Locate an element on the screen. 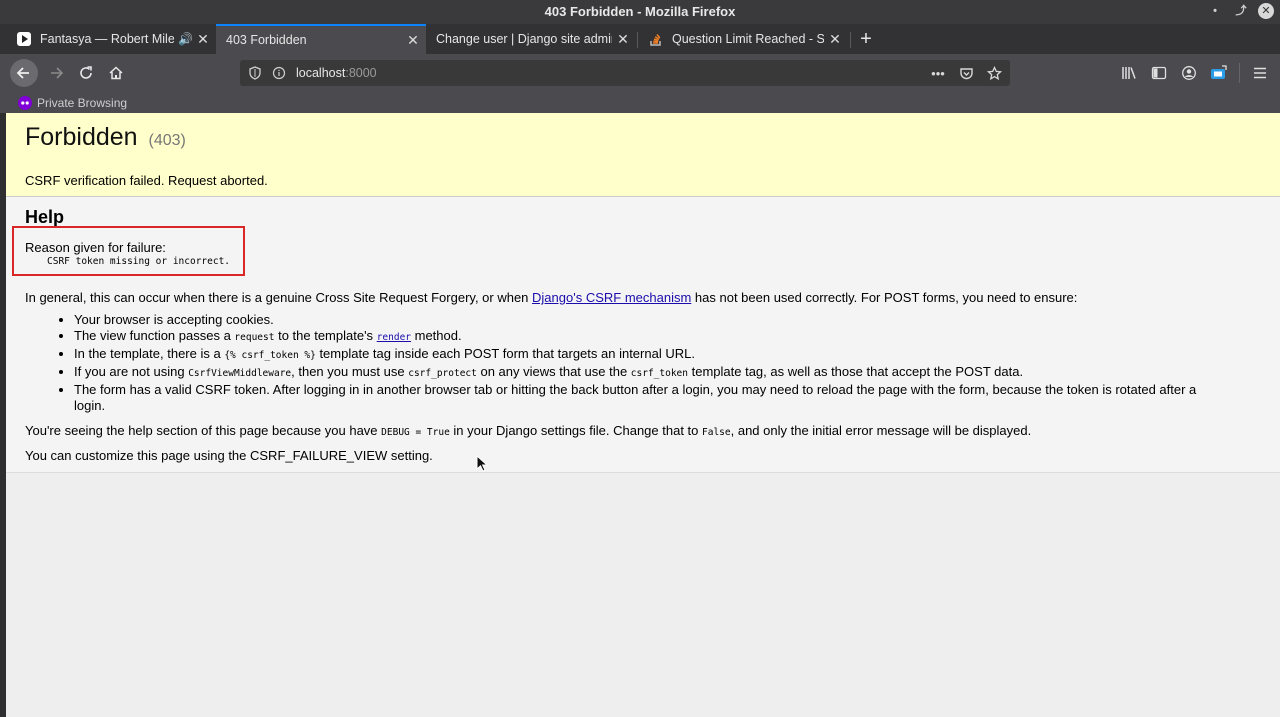 The height and width of the screenshot is (717, 1280). navigation-toolbar: localhost:8000 ••• is located at coordinates (640, 73).